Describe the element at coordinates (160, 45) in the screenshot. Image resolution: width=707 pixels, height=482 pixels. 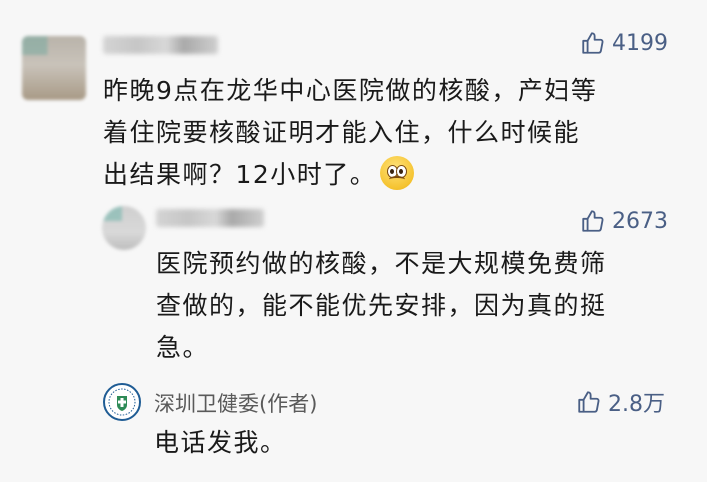
I see `commenter-username` at that location.